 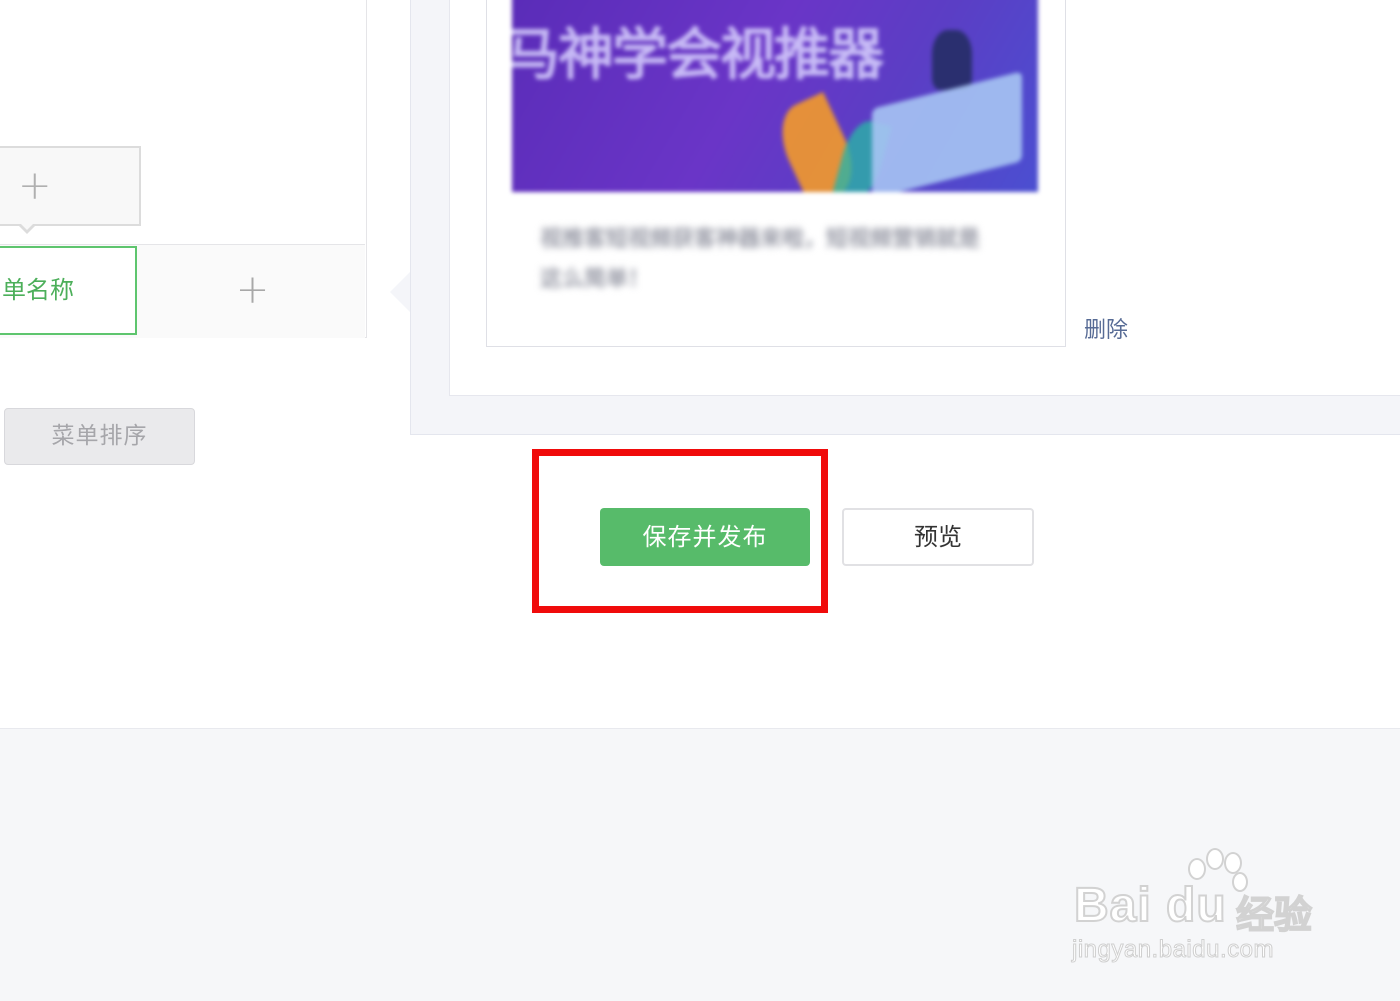 I want to click on menu-item-active: 单名称, so click(x=68, y=290).